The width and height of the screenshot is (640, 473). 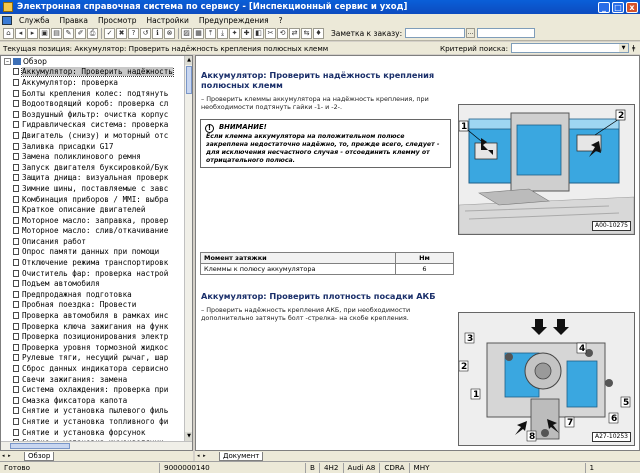 I want to click on table-row: Клеммы к полюсу аккумулятора 6, so click(x=327, y=269).